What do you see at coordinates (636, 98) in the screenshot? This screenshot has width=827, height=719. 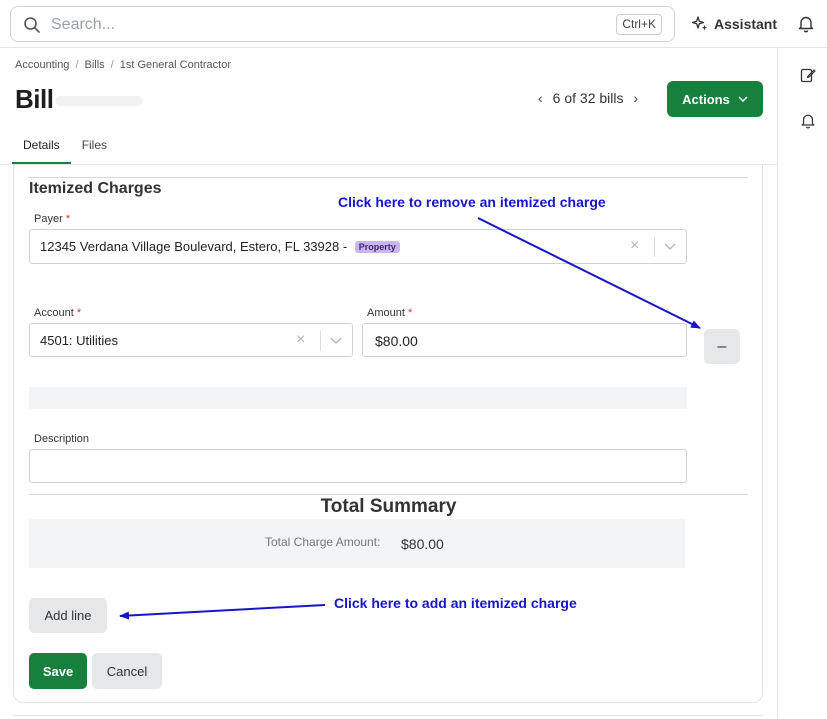 I see `chevron-right-icon: ›` at bounding box center [636, 98].